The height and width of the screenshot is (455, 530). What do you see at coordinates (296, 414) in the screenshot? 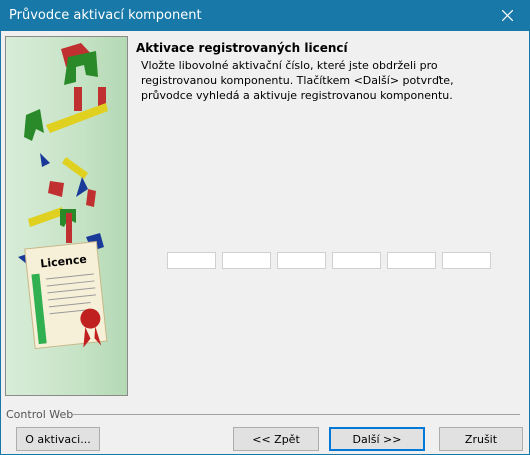
I see `footer-divider` at bounding box center [296, 414].